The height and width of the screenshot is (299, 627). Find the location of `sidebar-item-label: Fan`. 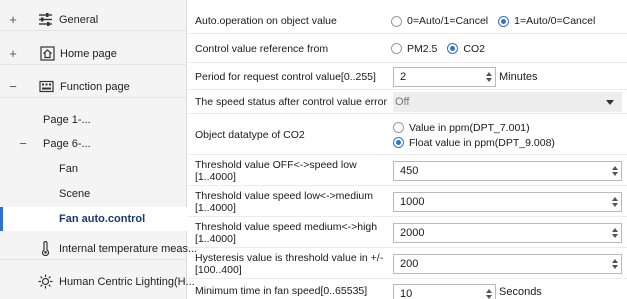

sidebar-item-label: Fan is located at coordinates (68, 169).